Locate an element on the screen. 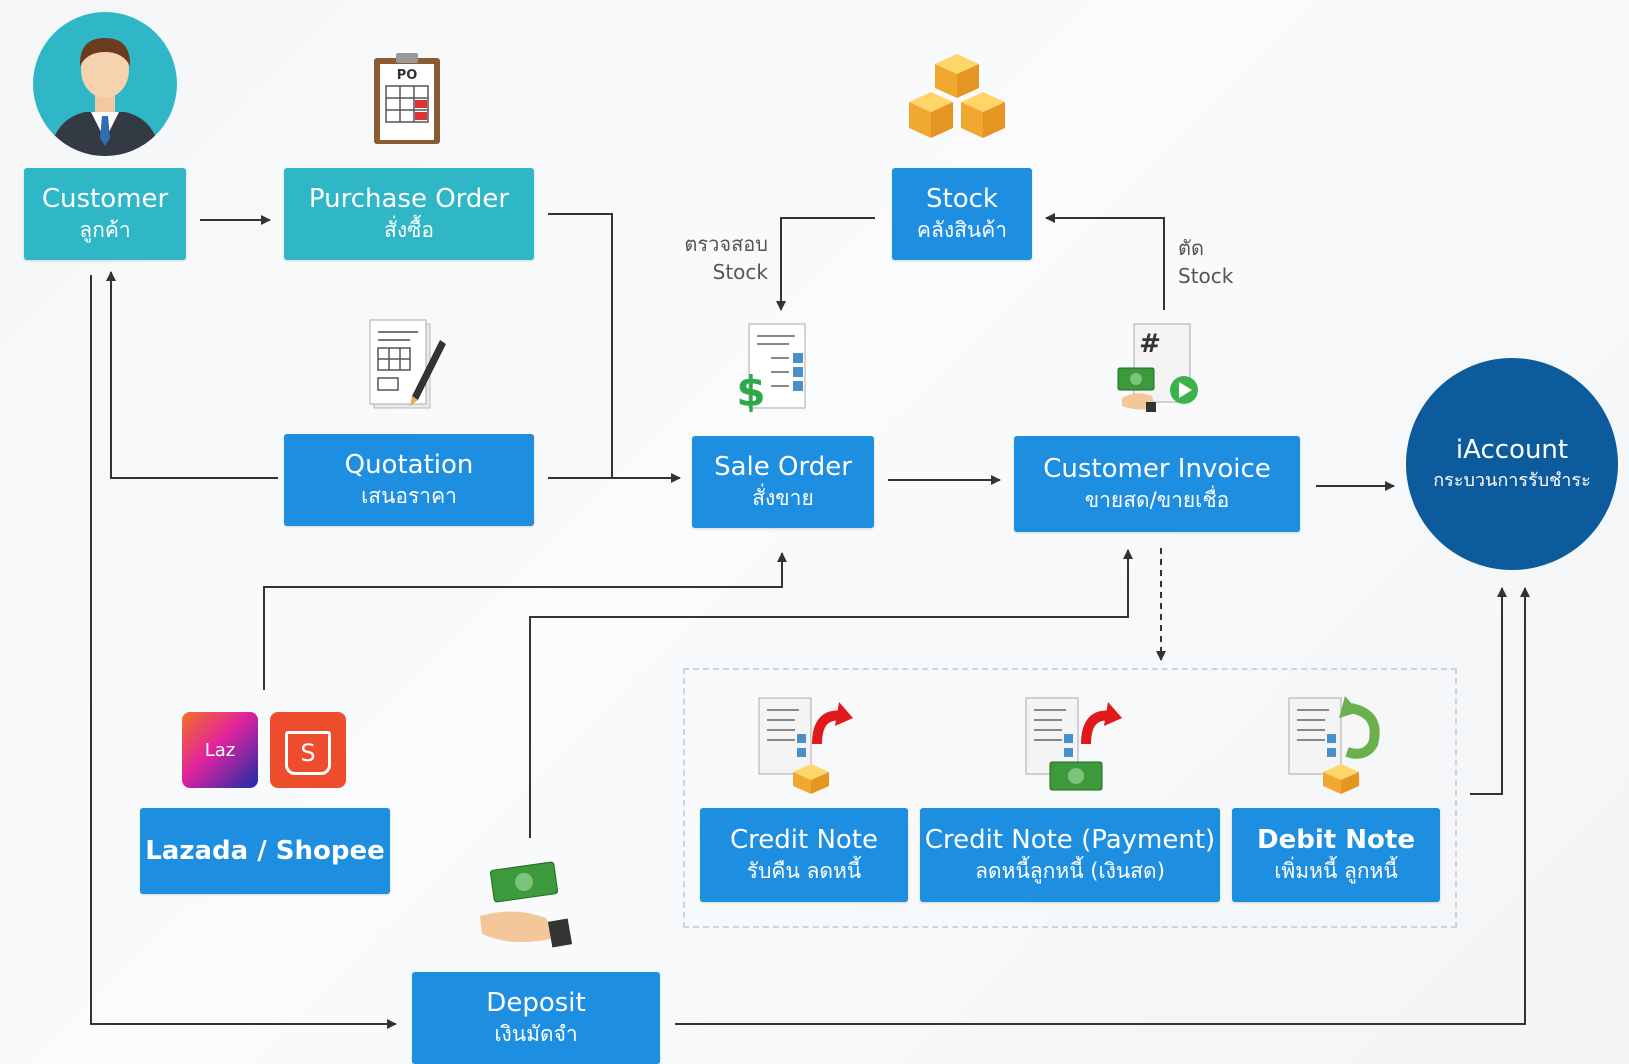  customer-title: Customer is located at coordinates (105, 199).